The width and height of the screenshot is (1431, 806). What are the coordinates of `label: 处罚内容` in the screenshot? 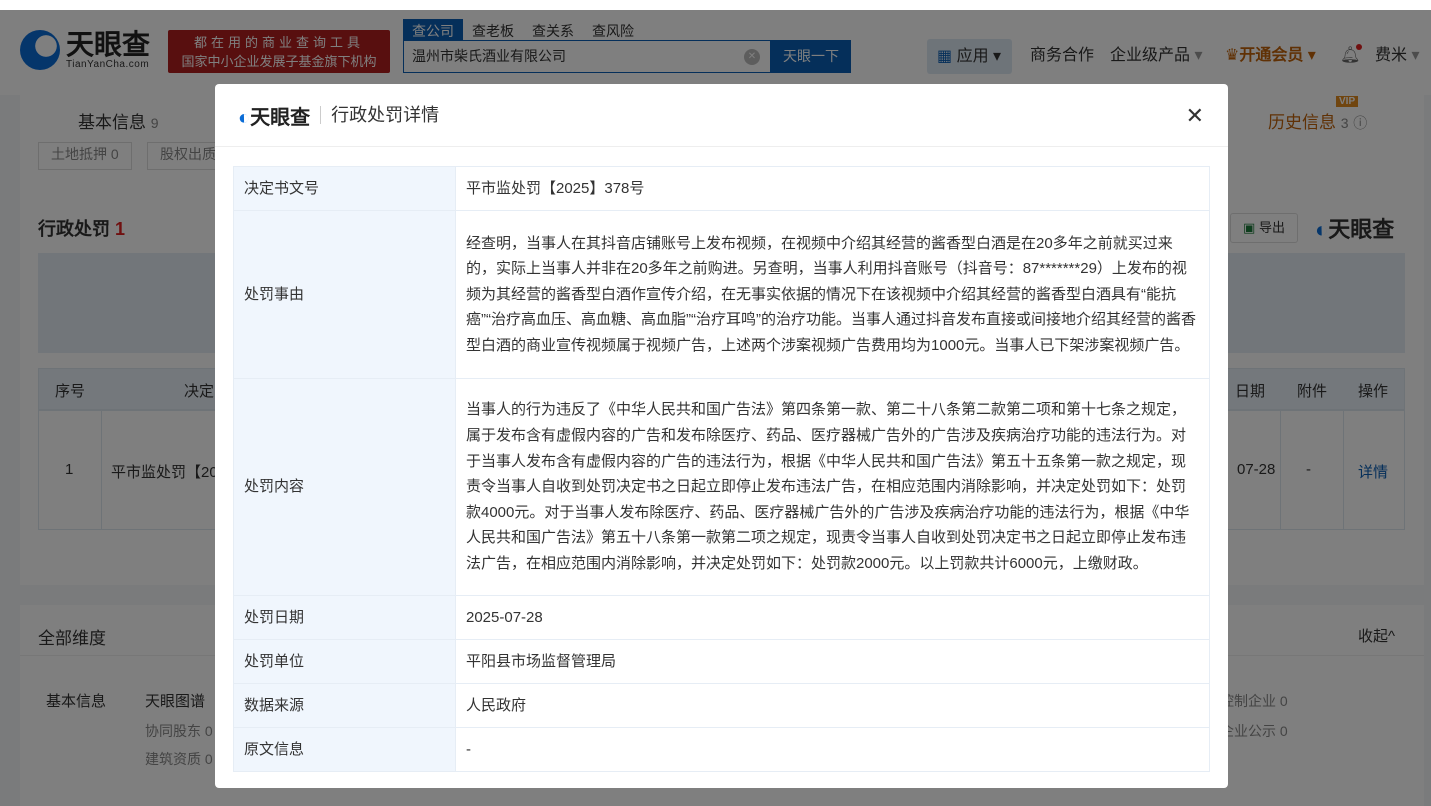 It's located at (344, 487).